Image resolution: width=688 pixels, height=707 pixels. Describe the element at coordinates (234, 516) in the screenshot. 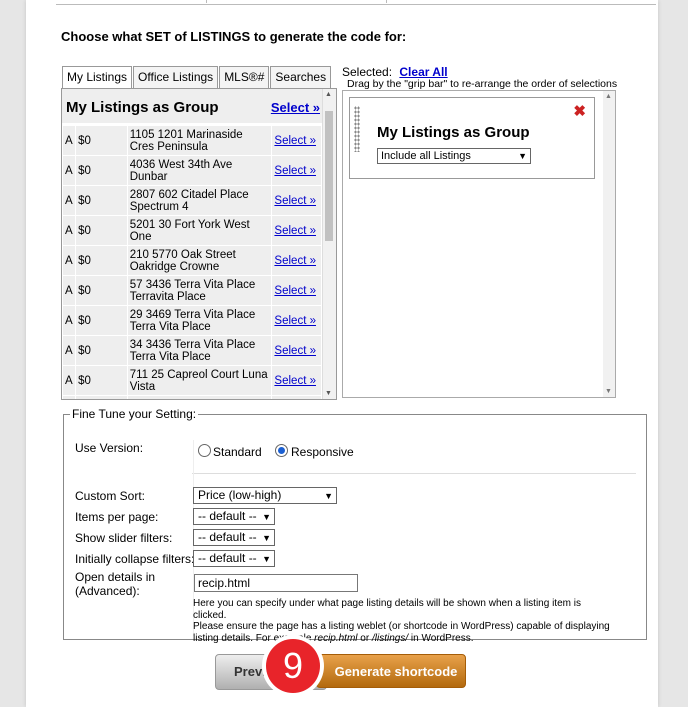

I see `items-per-page-select: -- default -- ▼` at that location.